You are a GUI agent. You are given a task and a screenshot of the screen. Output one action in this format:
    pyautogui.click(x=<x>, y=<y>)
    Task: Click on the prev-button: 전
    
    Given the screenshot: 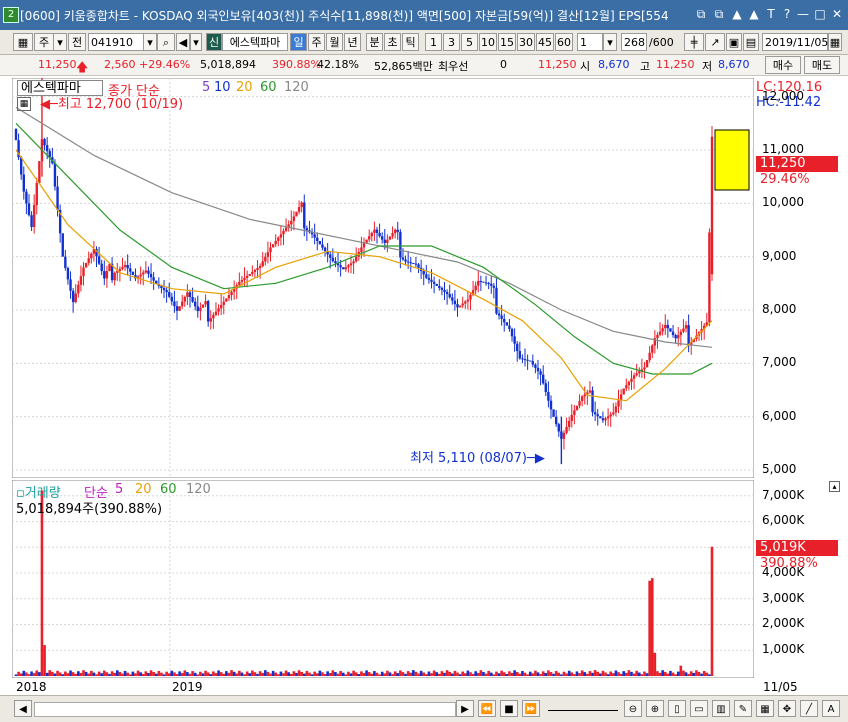 What is the action you would take?
    pyautogui.click(x=77, y=42)
    